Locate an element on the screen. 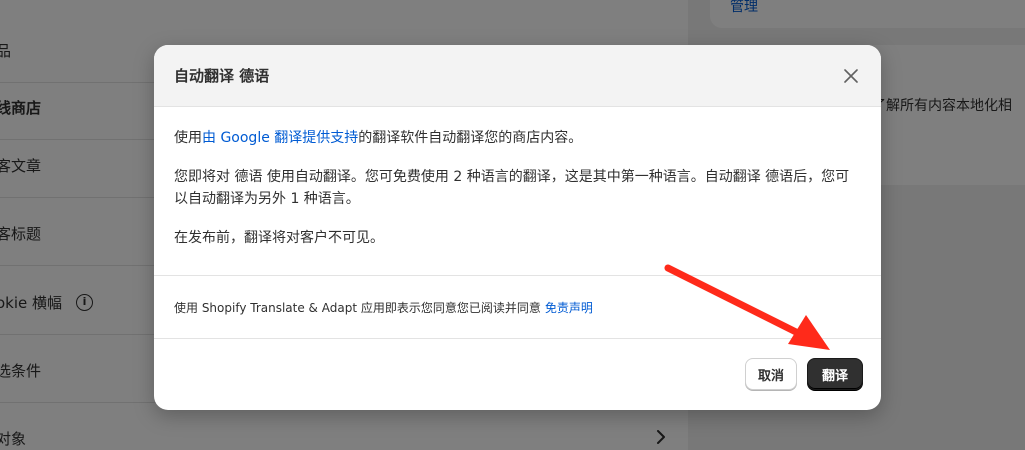  intro-paragraph: 使用由 Google 翻译提供支持的翻译软件自动翻译您的商店内容。 is located at coordinates (517, 138).